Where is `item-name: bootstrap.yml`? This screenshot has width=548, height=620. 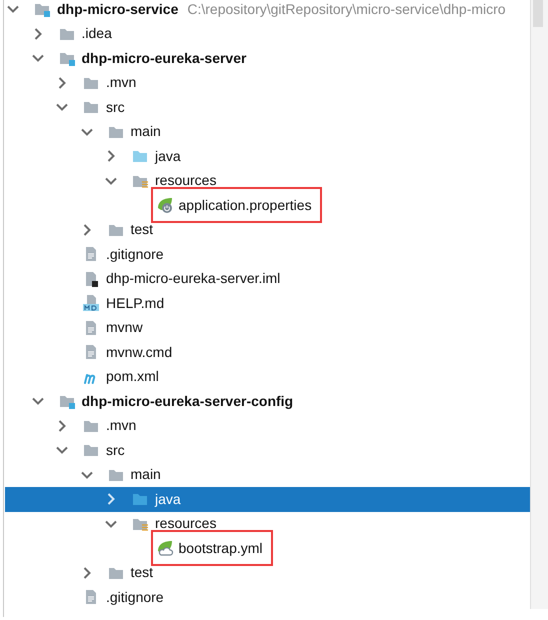
item-name: bootstrap.yml is located at coordinates (220, 548).